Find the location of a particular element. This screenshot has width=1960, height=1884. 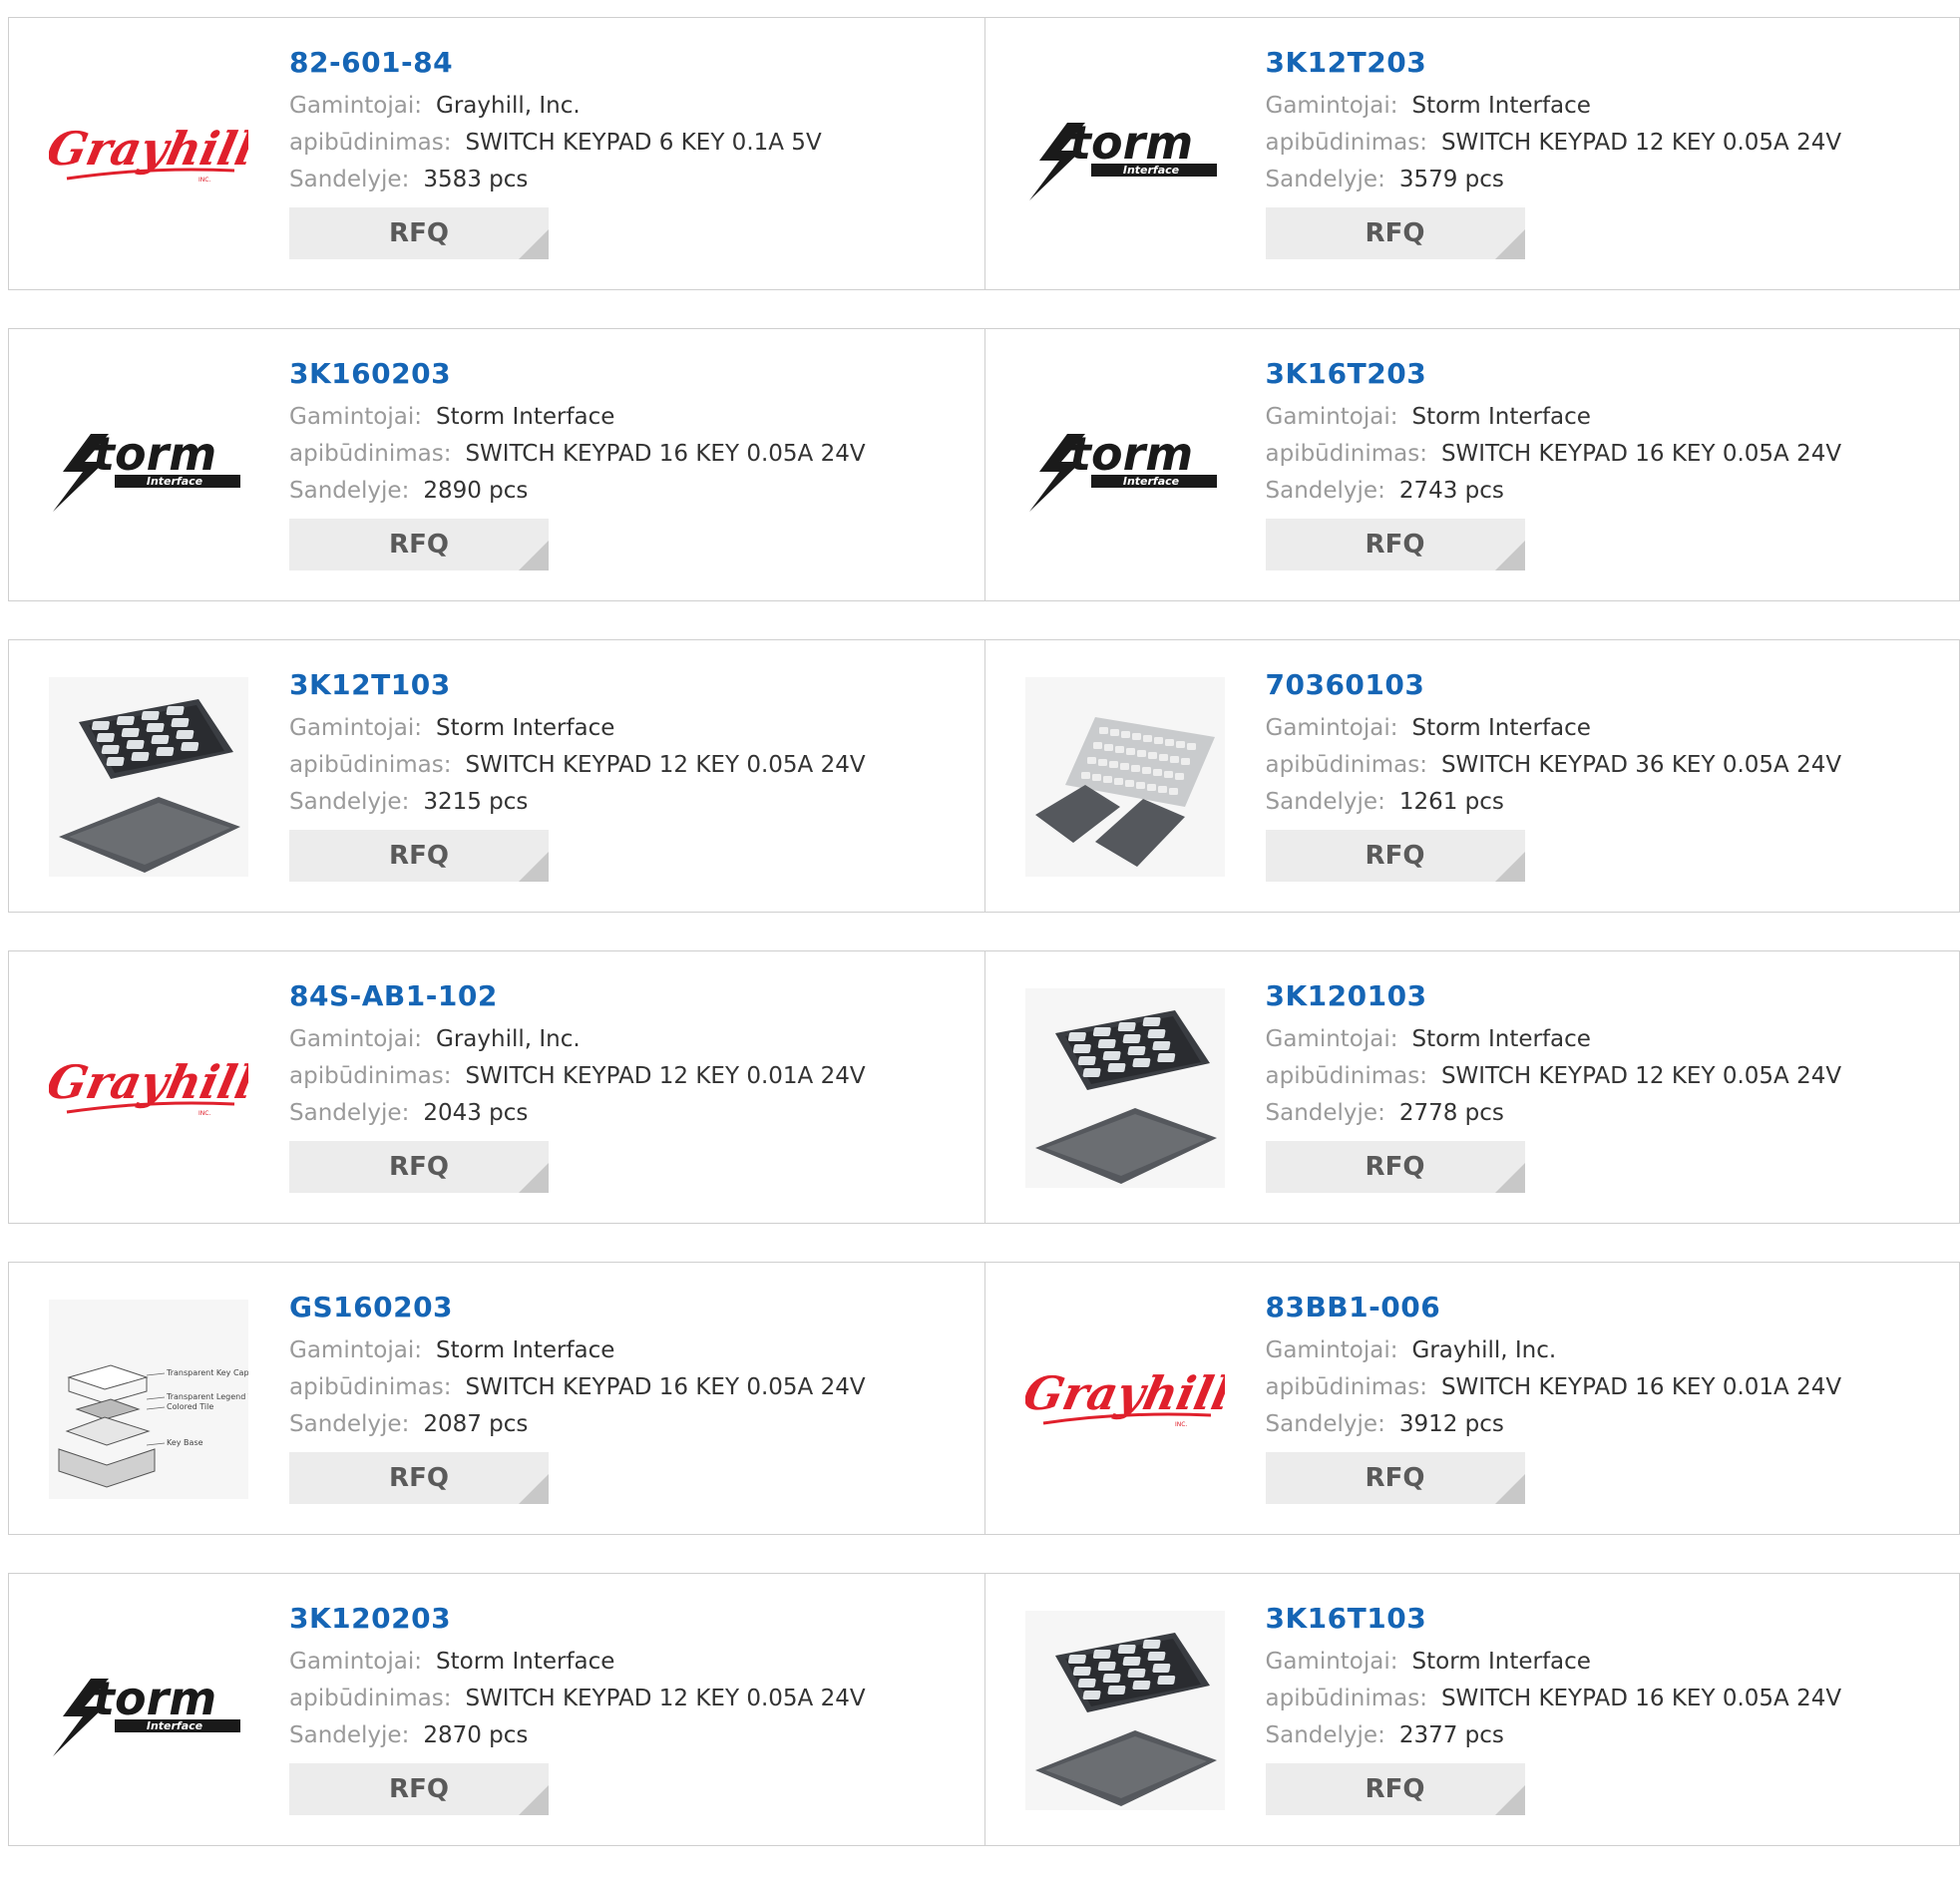

storm-logo: tormInterface is located at coordinates (1123, 469).